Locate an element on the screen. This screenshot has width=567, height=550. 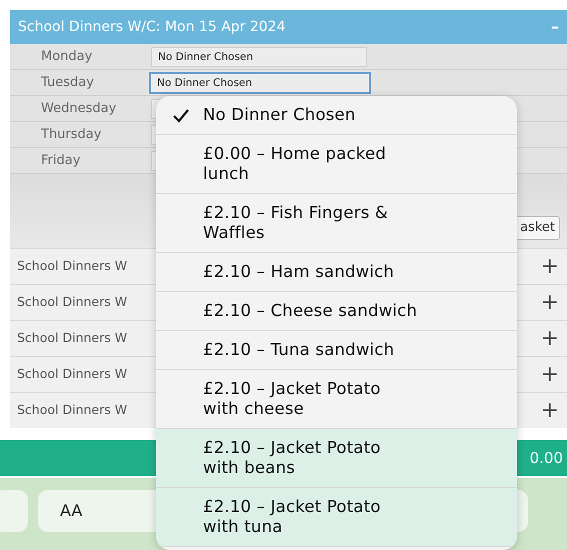
day-label: Friday is located at coordinates (61, 161).